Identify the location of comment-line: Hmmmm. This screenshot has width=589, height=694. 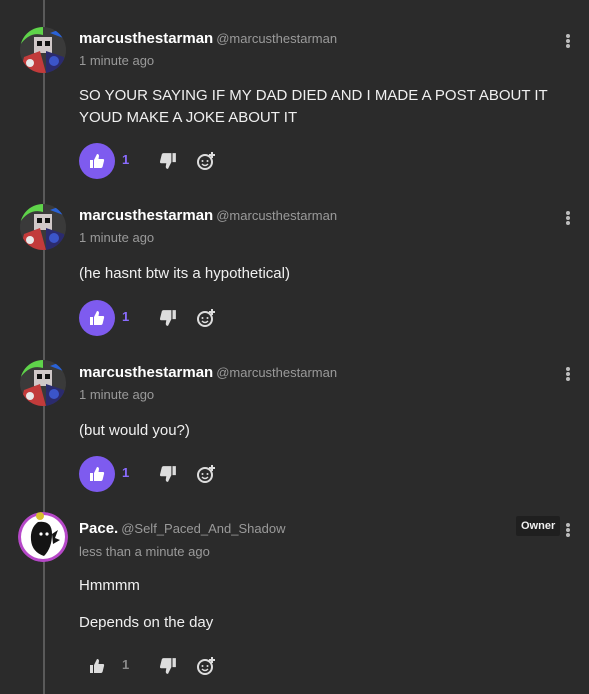
(109, 585).